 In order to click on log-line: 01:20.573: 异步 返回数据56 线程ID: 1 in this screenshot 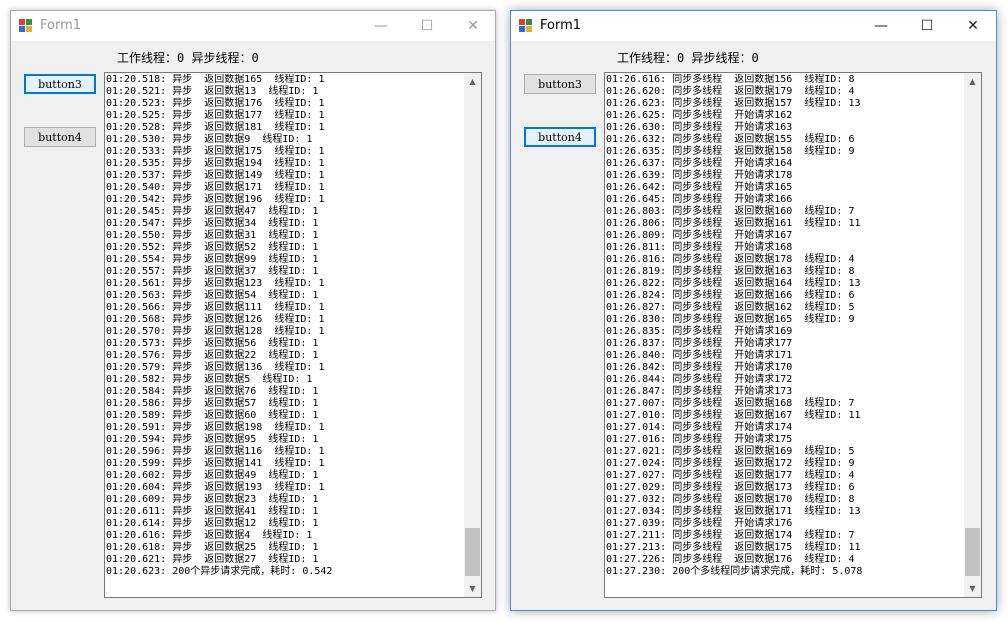, I will do `click(212, 343)`.